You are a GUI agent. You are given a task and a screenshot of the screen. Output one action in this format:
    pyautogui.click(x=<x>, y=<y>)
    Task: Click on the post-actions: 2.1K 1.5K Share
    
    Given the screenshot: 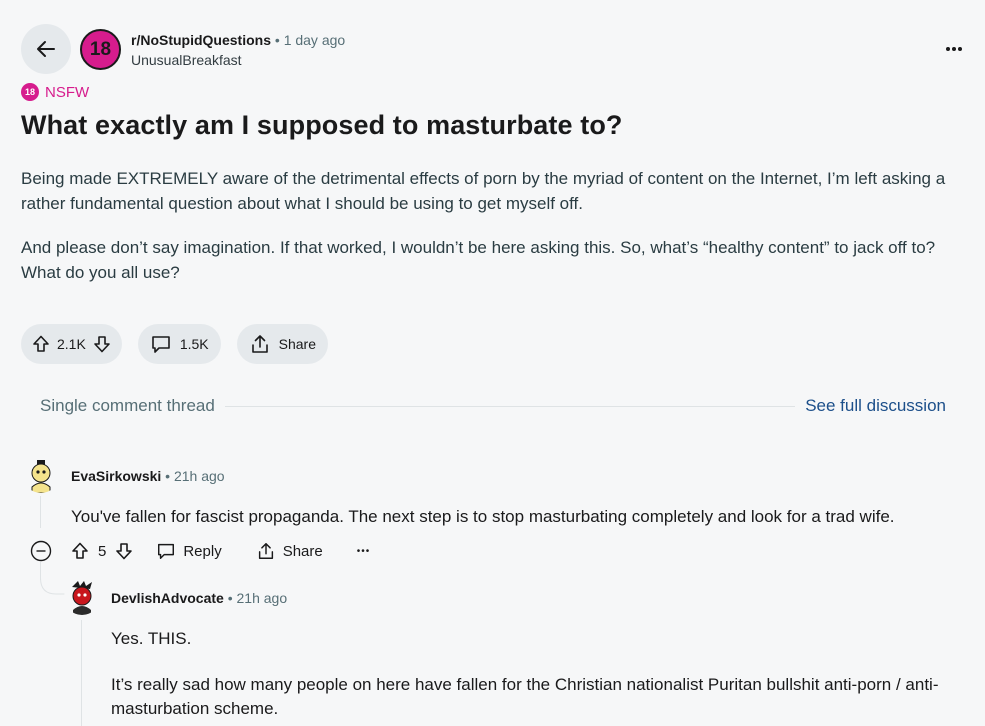 What is the action you would take?
    pyautogui.click(x=174, y=344)
    